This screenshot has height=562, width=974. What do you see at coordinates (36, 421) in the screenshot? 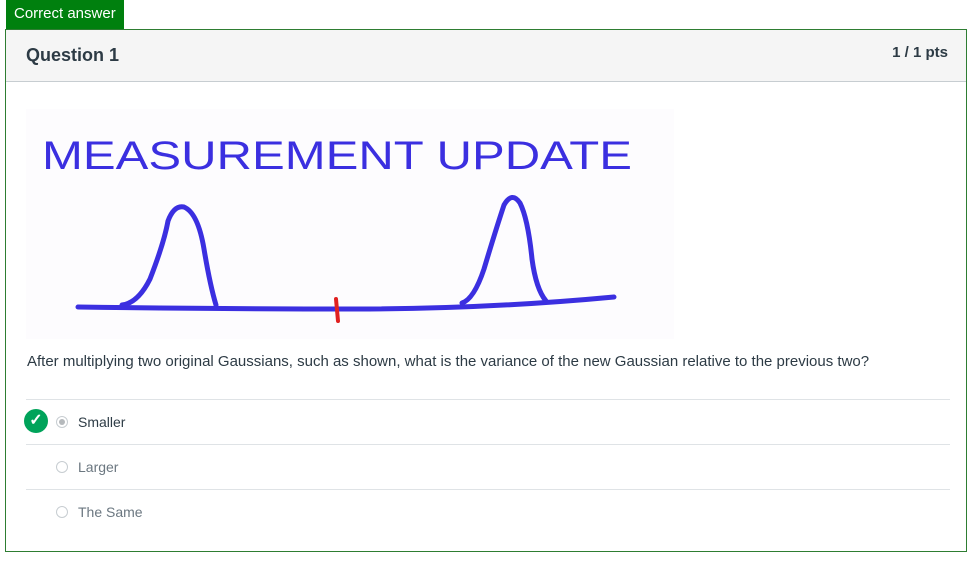
I see `check-icon: ✓` at bounding box center [36, 421].